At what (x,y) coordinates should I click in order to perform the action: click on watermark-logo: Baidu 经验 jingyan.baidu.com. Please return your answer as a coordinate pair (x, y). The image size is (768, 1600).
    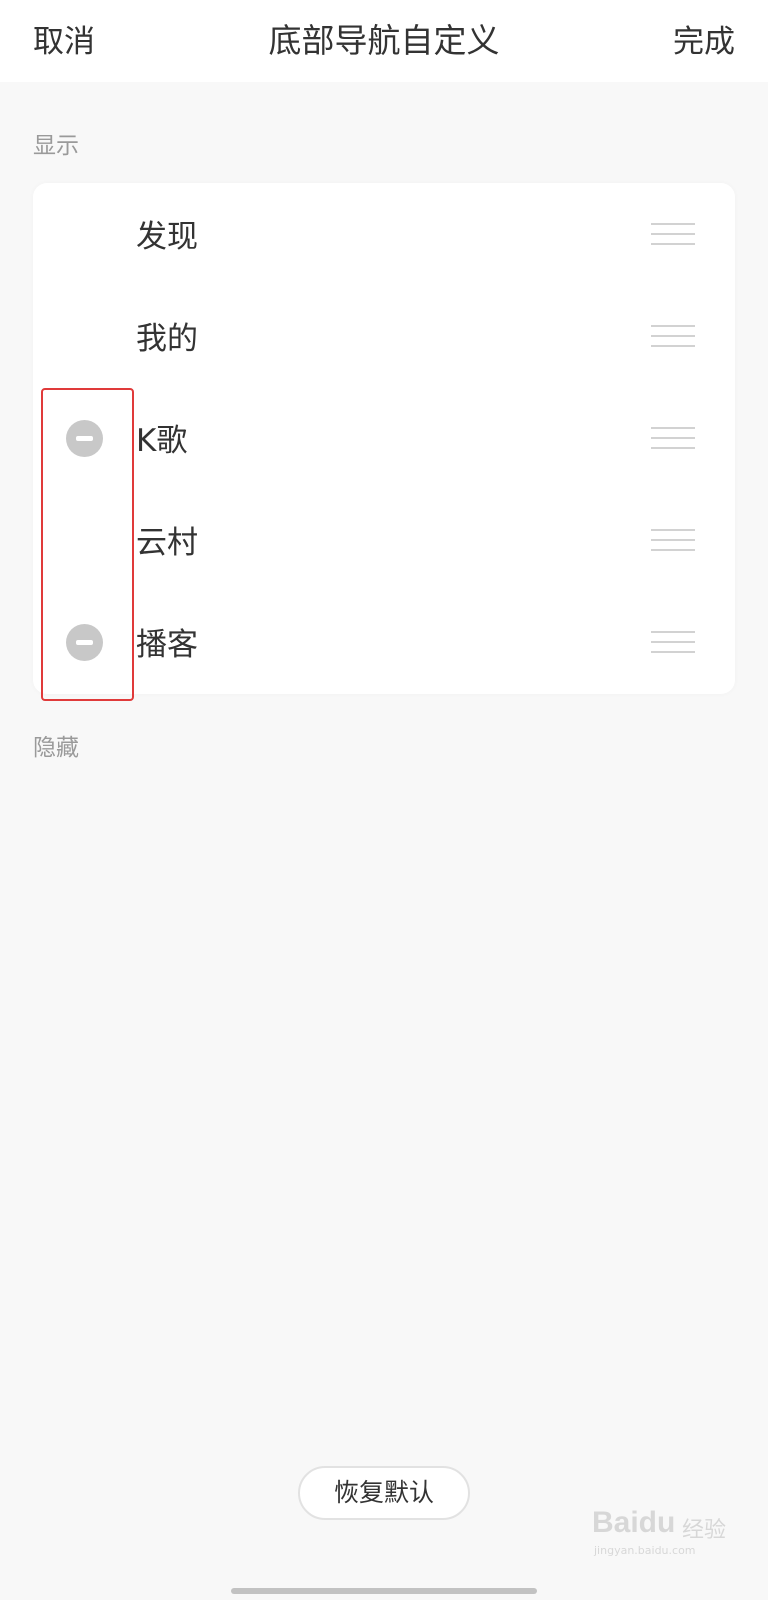
    Looking at the image, I should click on (667, 1530).